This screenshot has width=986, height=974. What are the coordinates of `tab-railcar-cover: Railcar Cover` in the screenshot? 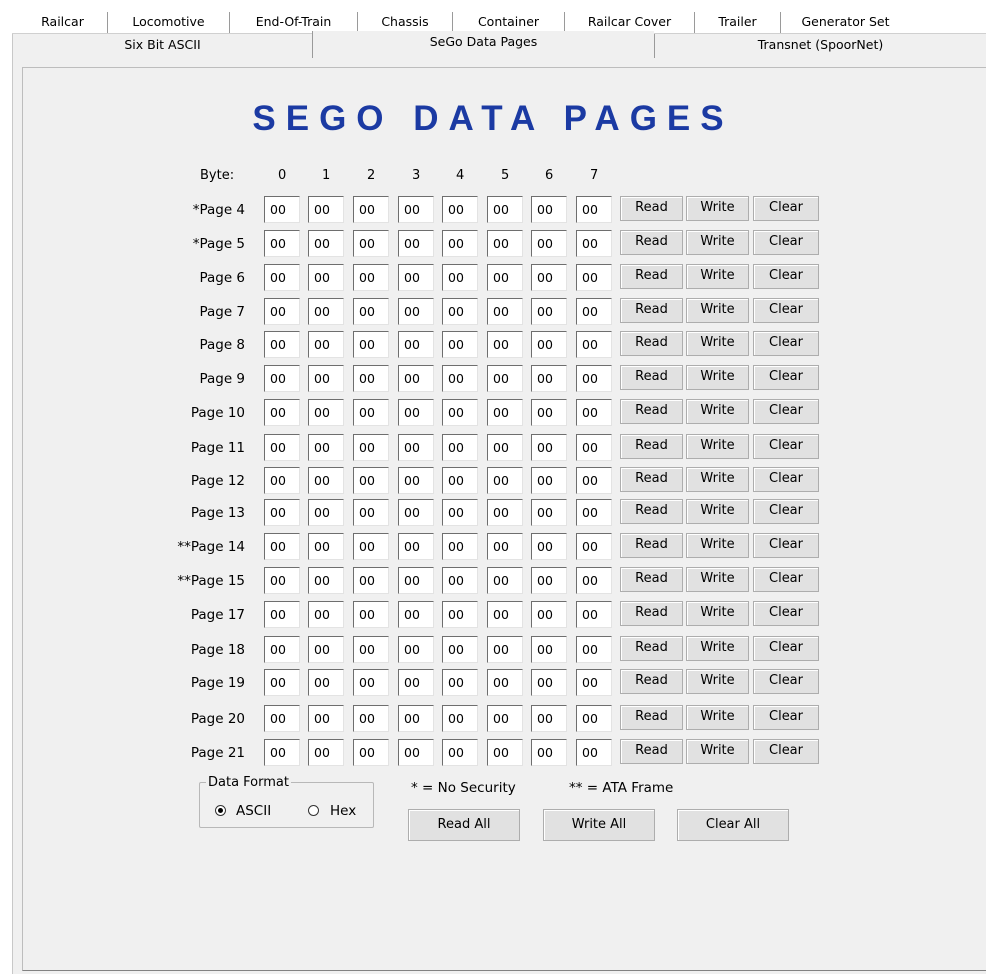 It's located at (629, 22).